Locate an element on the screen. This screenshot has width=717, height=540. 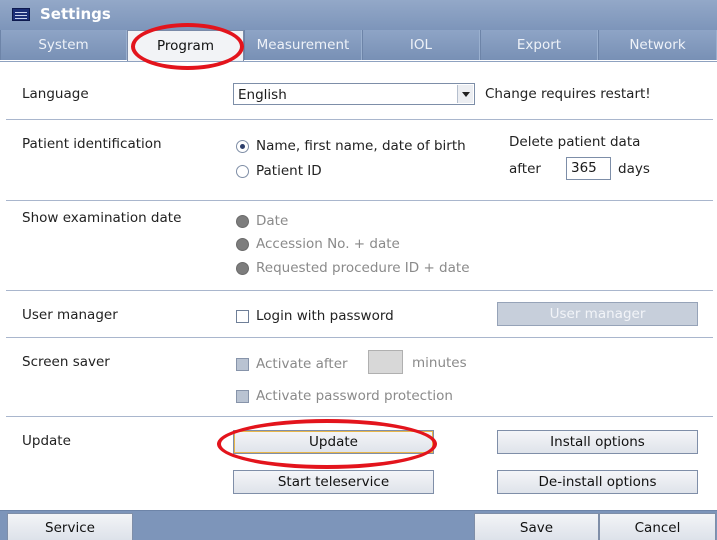
tab-label: System is located at coordinates (63, 45).